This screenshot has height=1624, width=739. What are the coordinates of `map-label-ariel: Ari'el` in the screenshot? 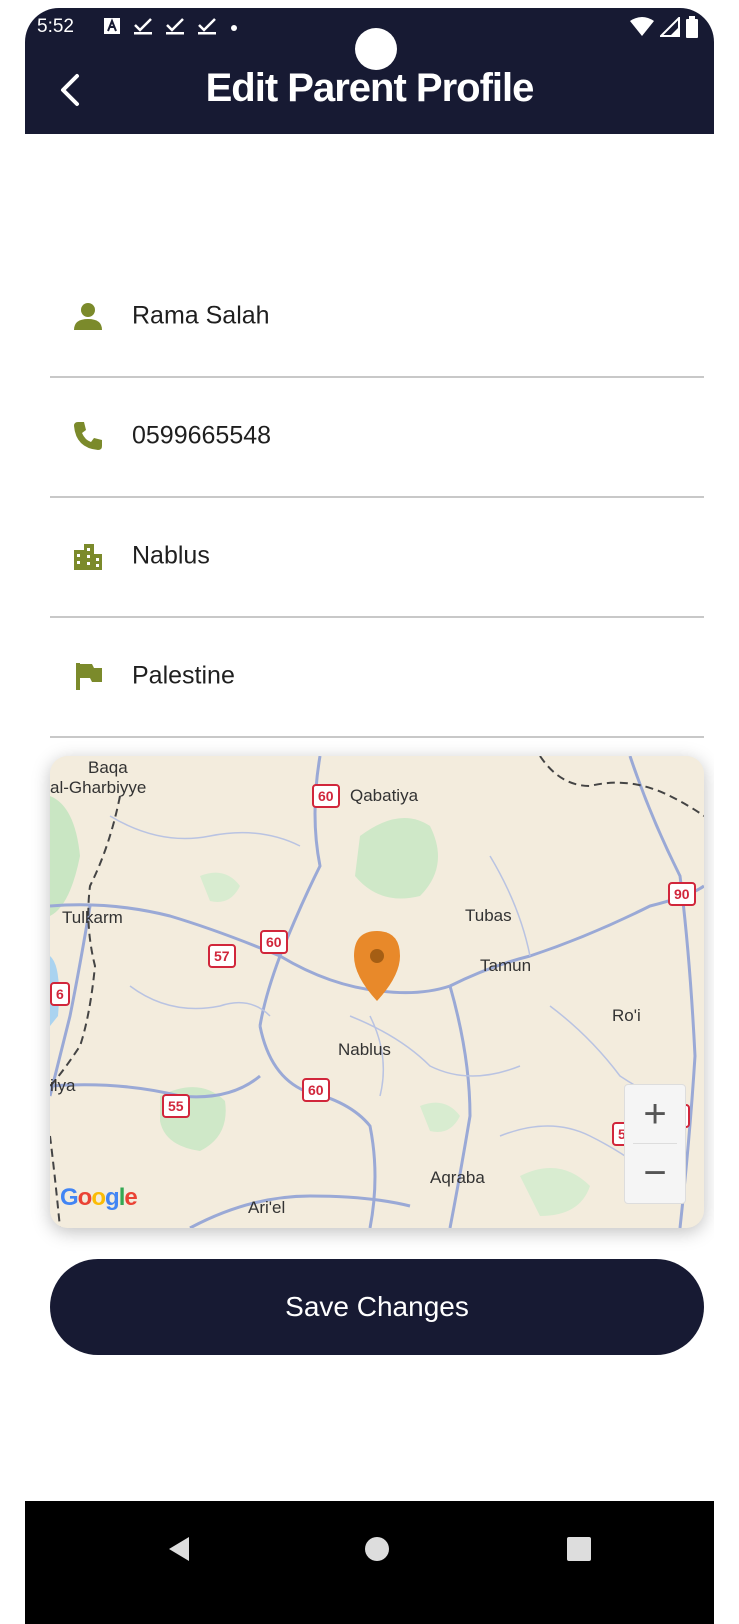 It's located at (267, 1207).